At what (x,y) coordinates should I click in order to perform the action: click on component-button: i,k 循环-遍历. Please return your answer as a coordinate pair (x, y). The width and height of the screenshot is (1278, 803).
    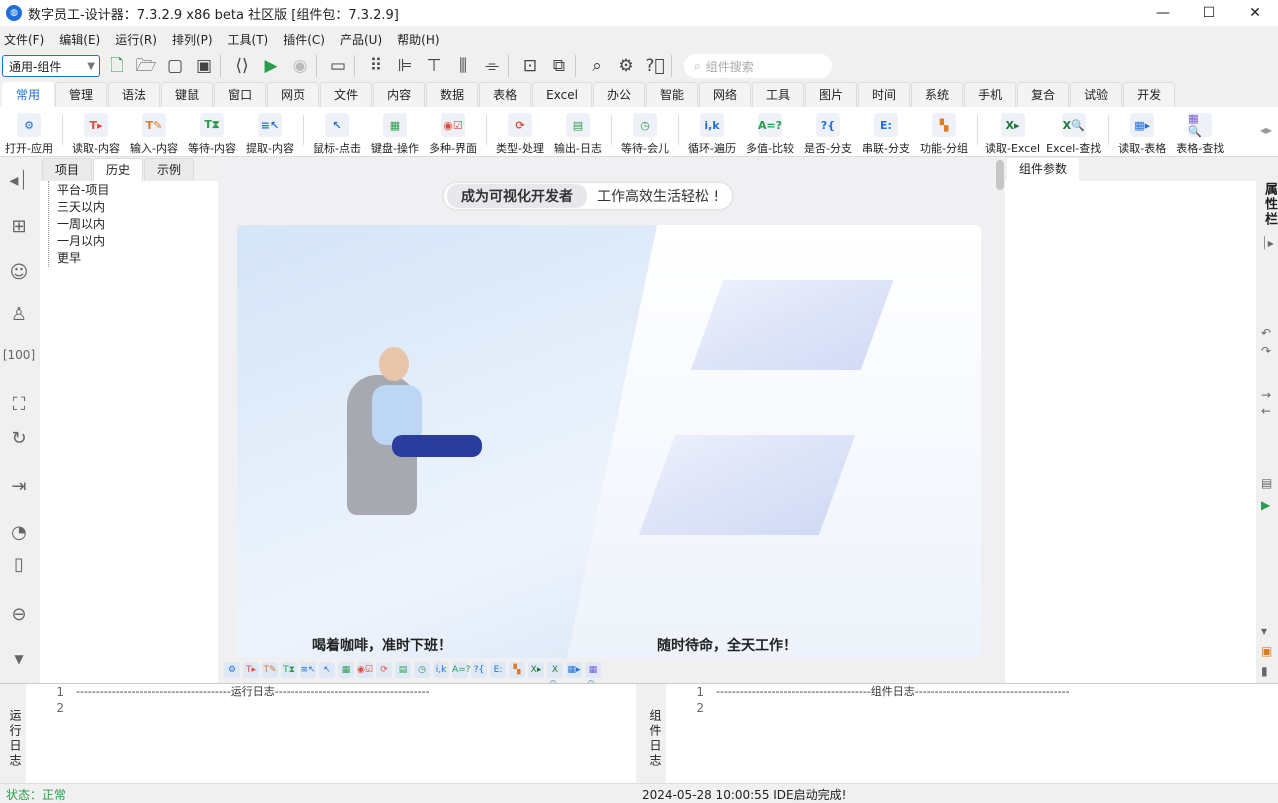
    Looking at the image, I should click on (712, 134).